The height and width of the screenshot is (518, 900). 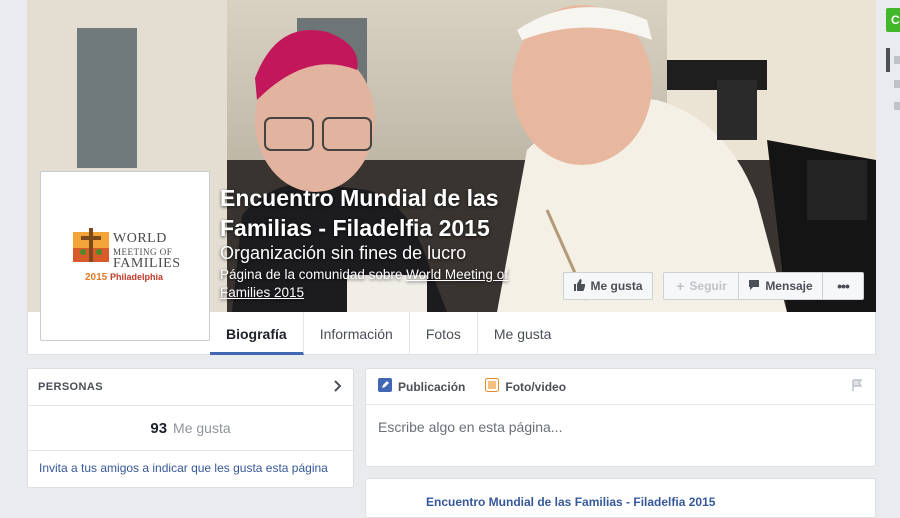 I want to click on plus-icon: +, so click(x=680, y=286).